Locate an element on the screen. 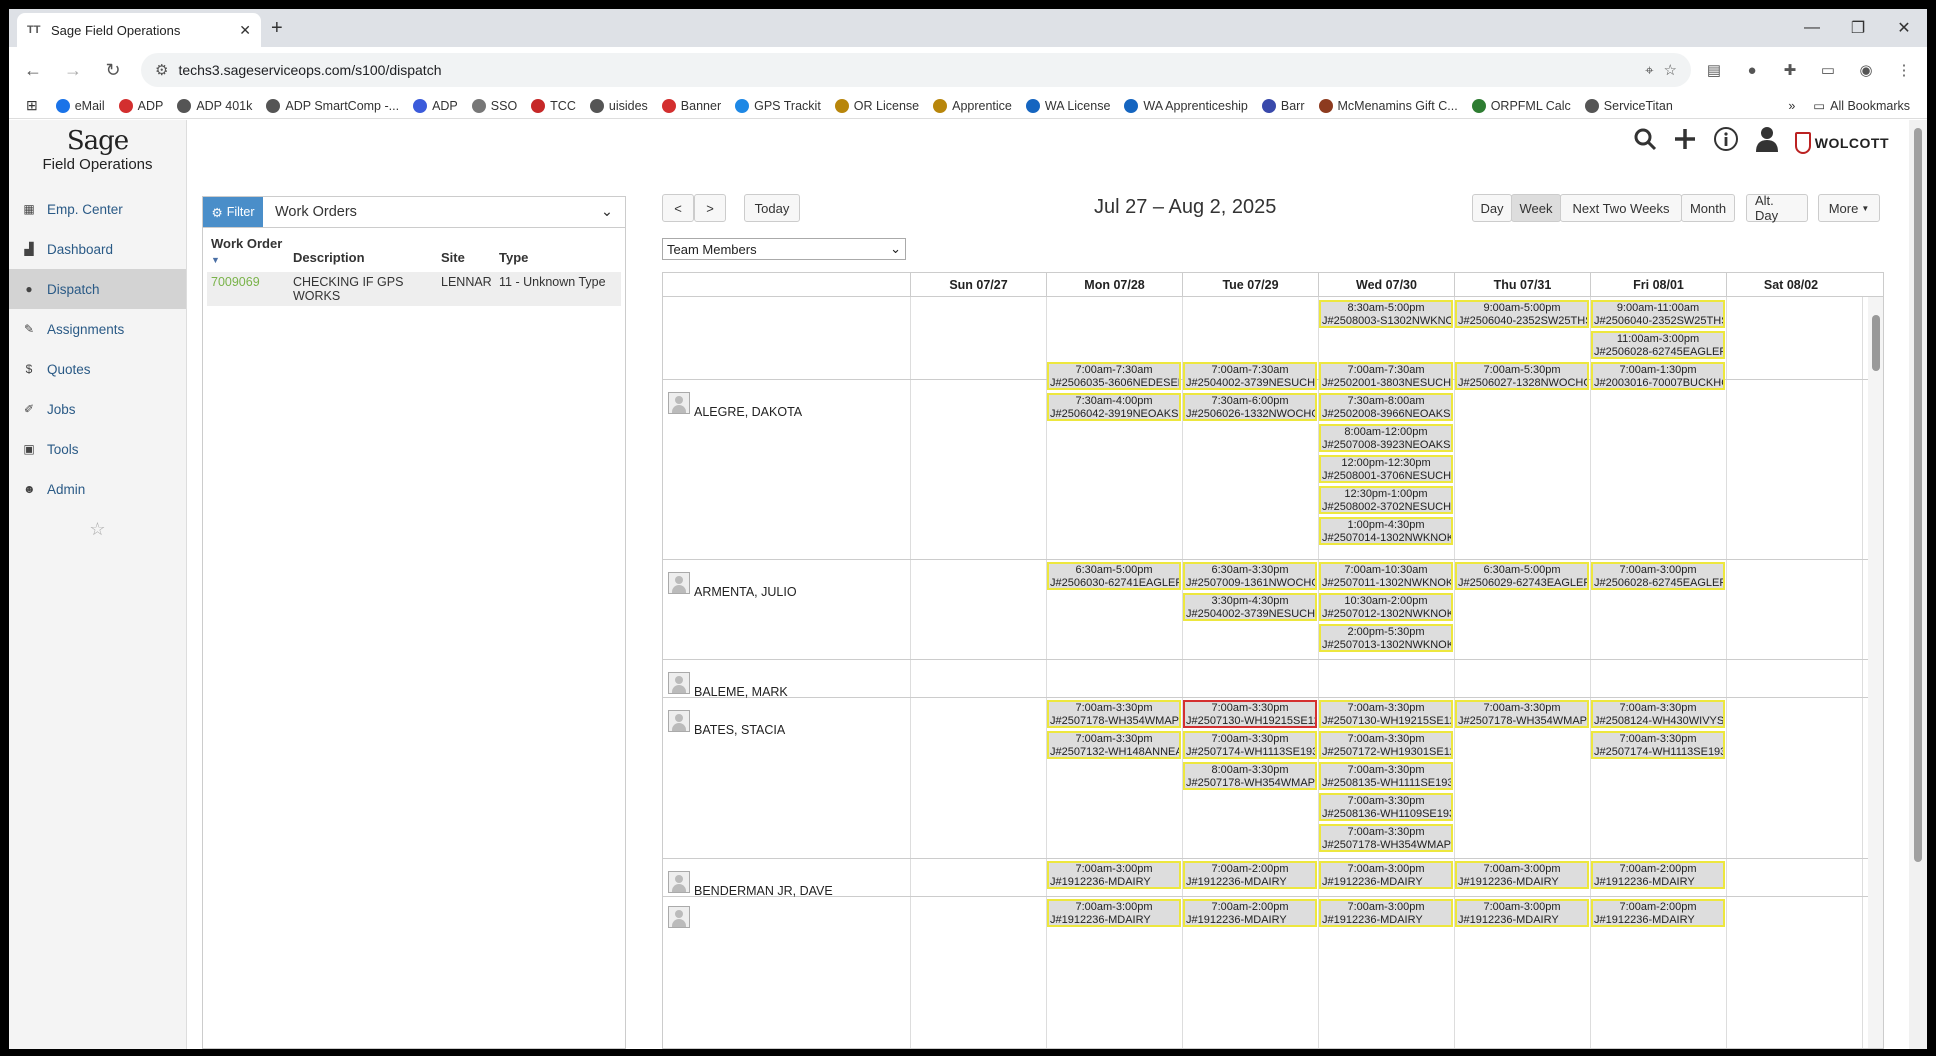  appointment-block: 7:00am-3:30pmJ#2507174-WH1113SE193RD is located at coordinates (1250, 745).